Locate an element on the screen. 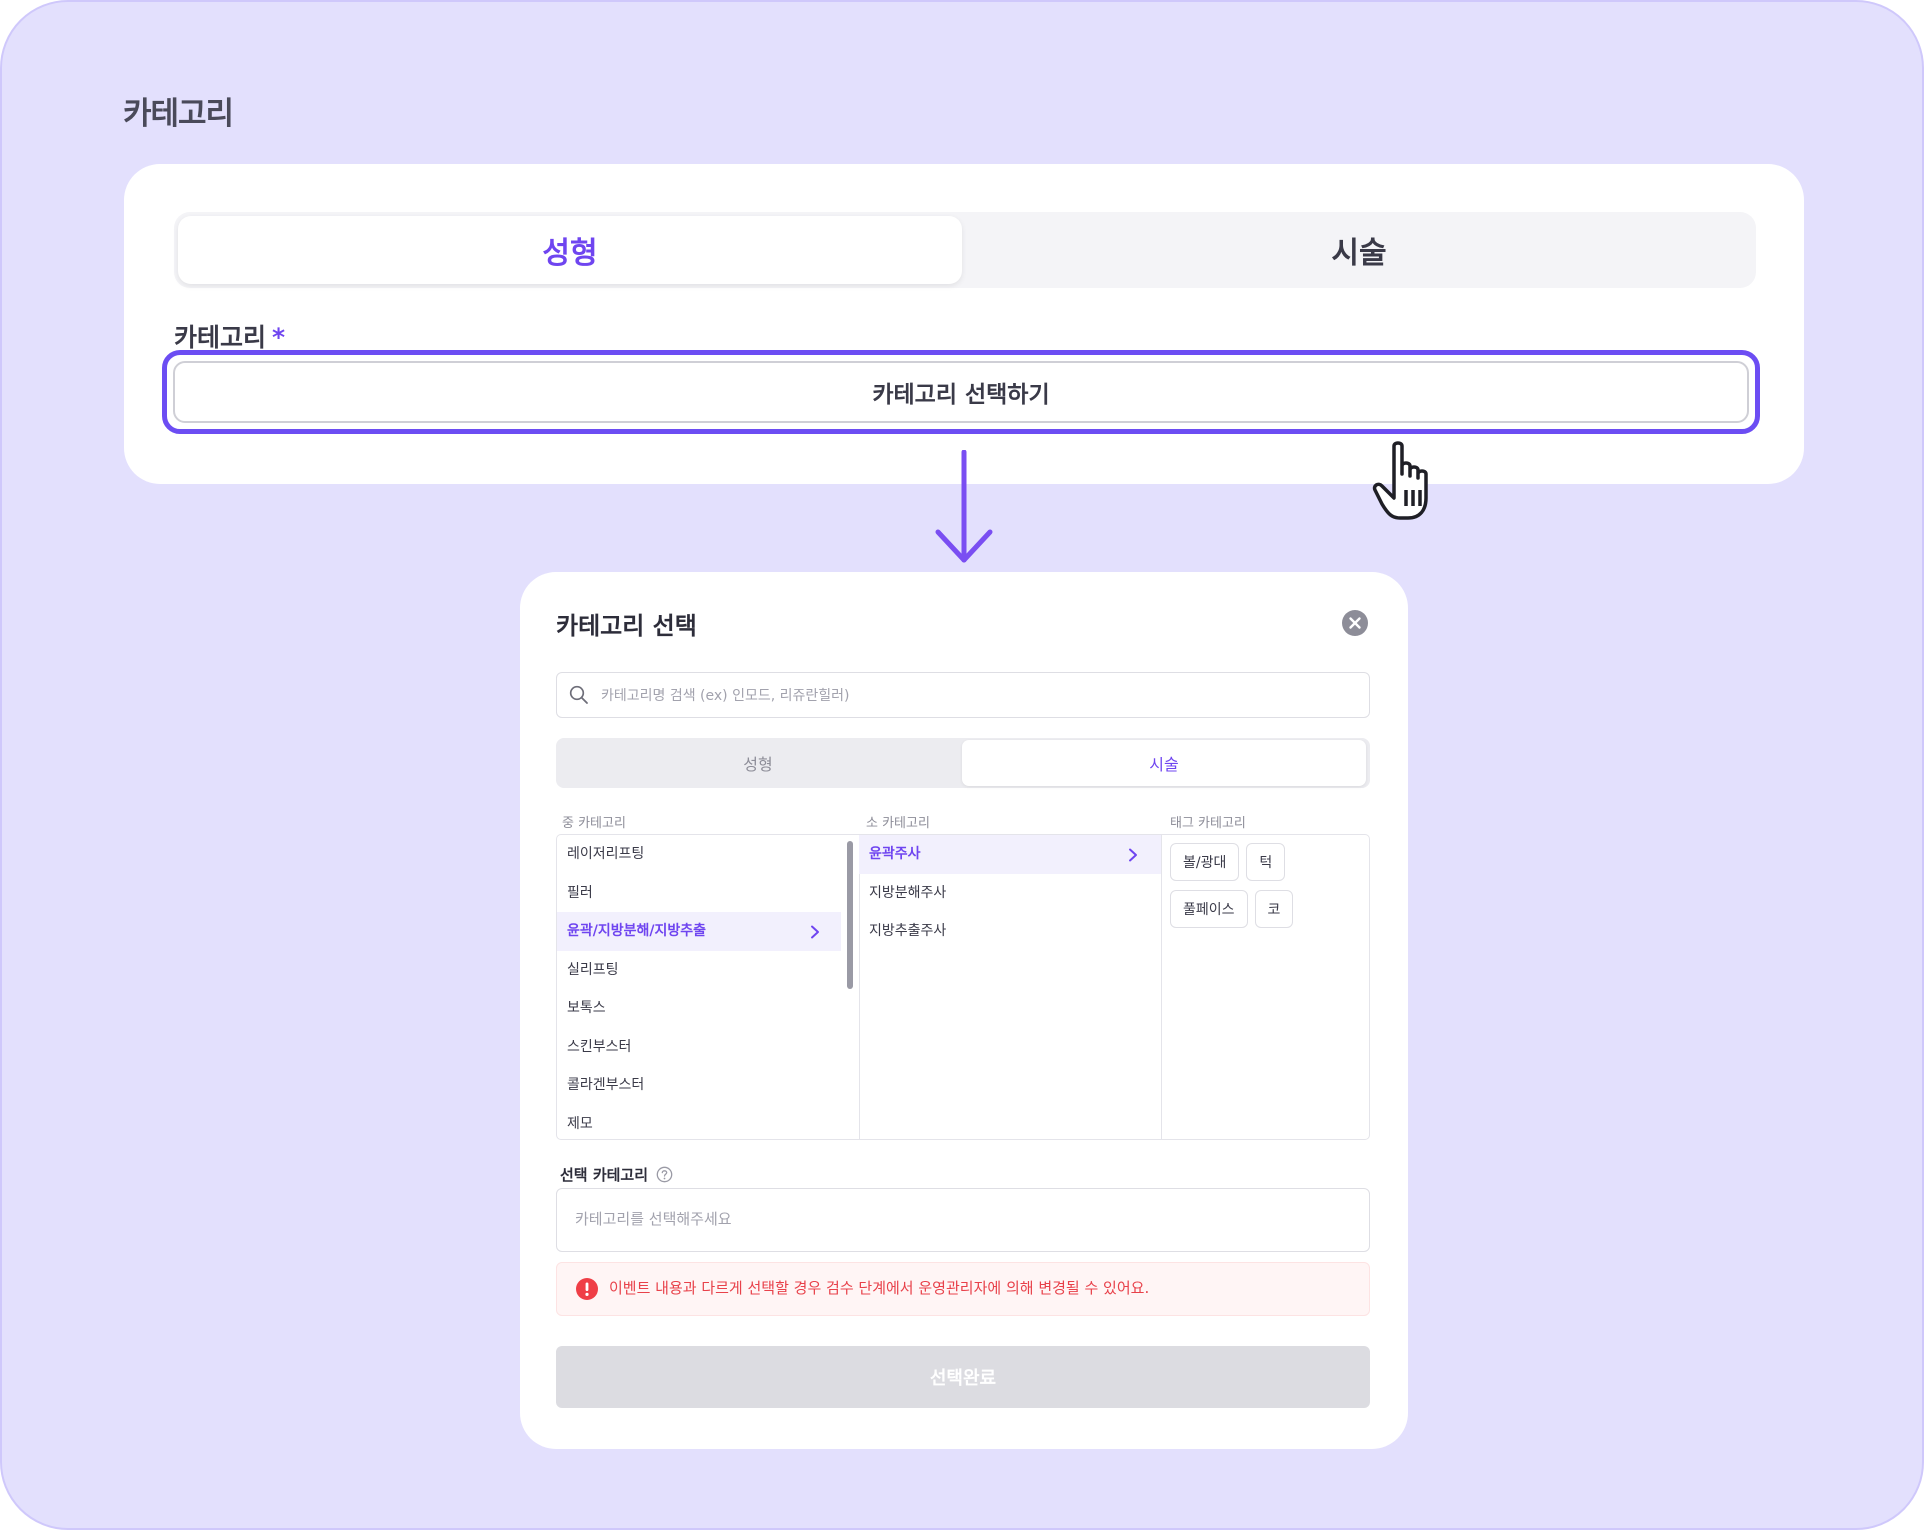 The image size is (1924, 1530). down-arrow-icon is located at coordinates (964, 506).